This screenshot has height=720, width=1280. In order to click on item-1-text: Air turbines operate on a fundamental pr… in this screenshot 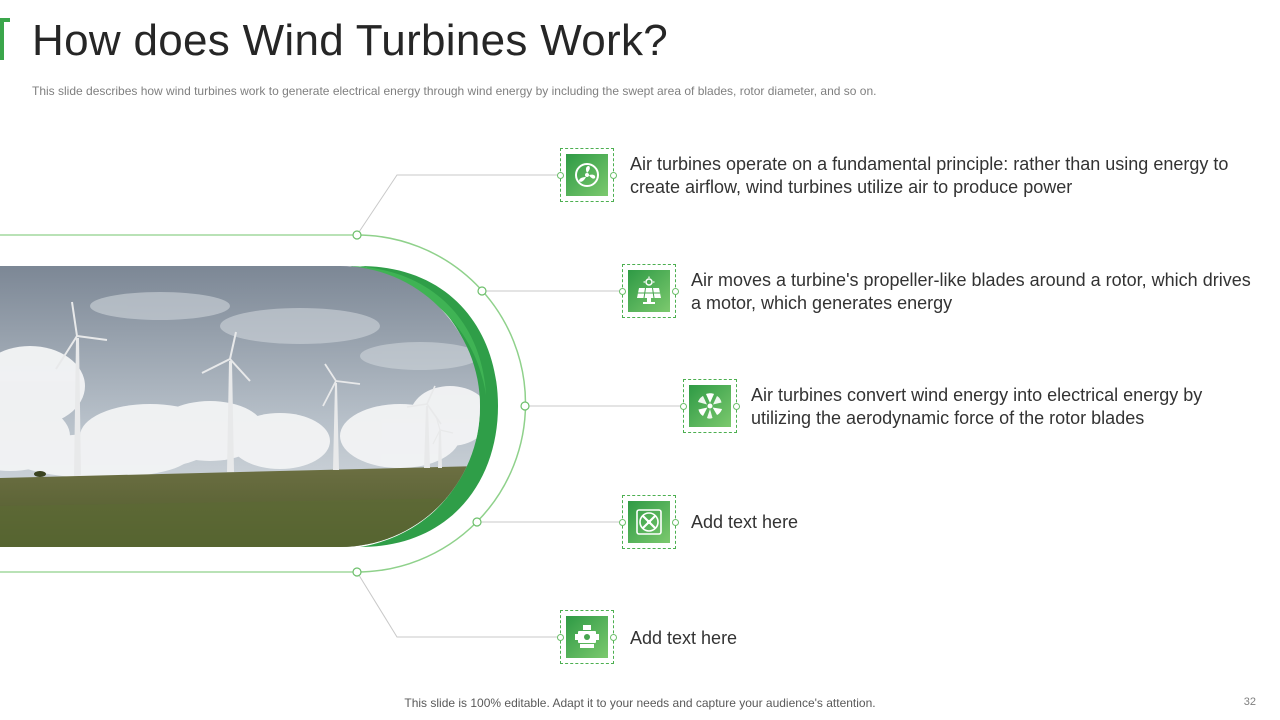, I will do `click(929, 175)`.